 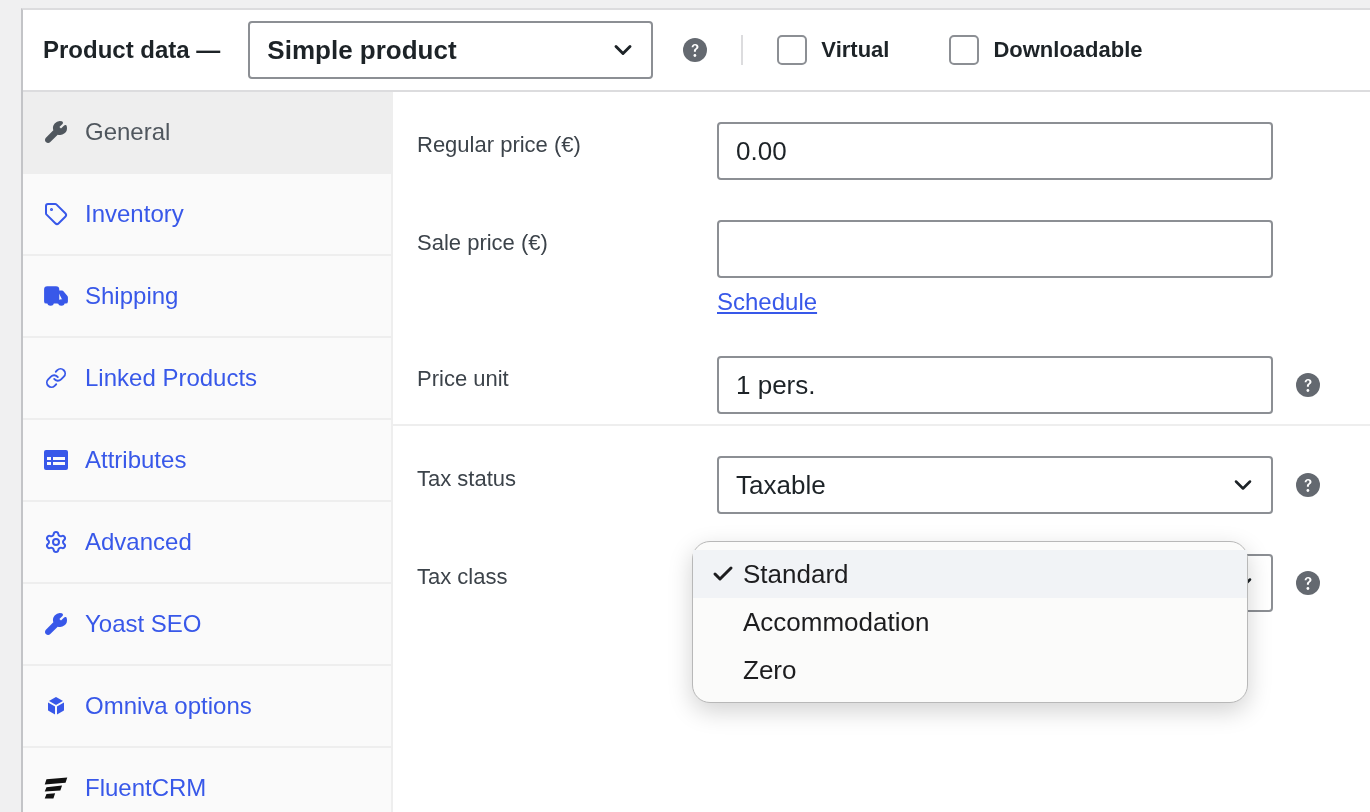 I want to click on schedule-link: Schedule, so click(x=767, y=302).